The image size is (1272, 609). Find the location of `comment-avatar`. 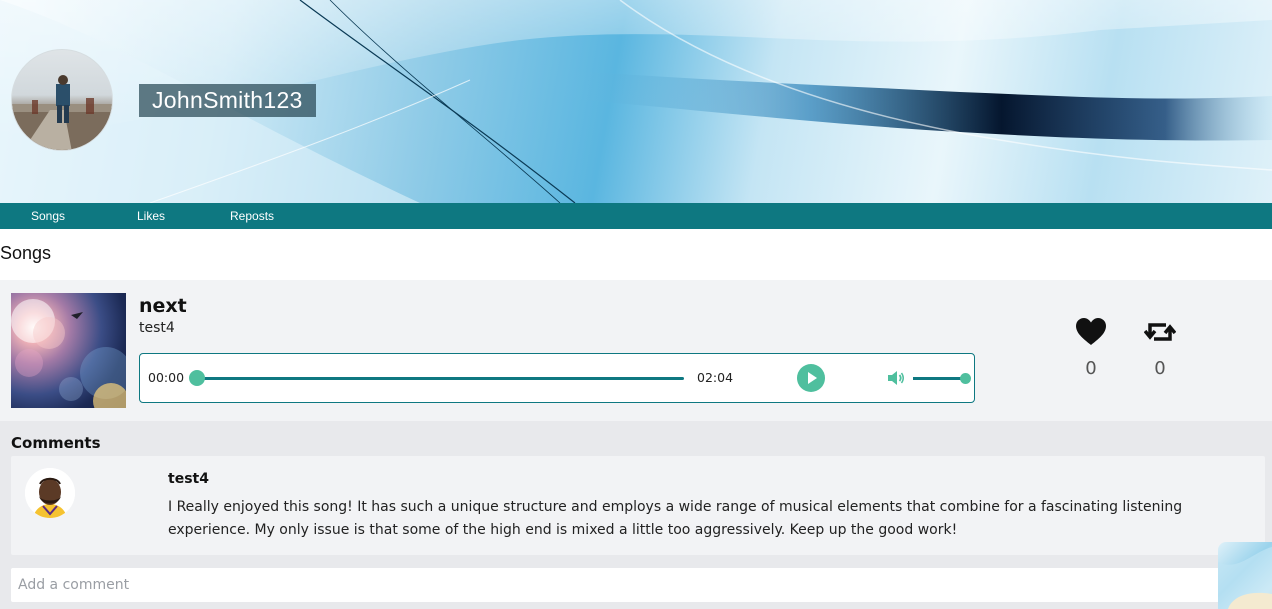

comment-avatar is located at coordinates (50, 493).